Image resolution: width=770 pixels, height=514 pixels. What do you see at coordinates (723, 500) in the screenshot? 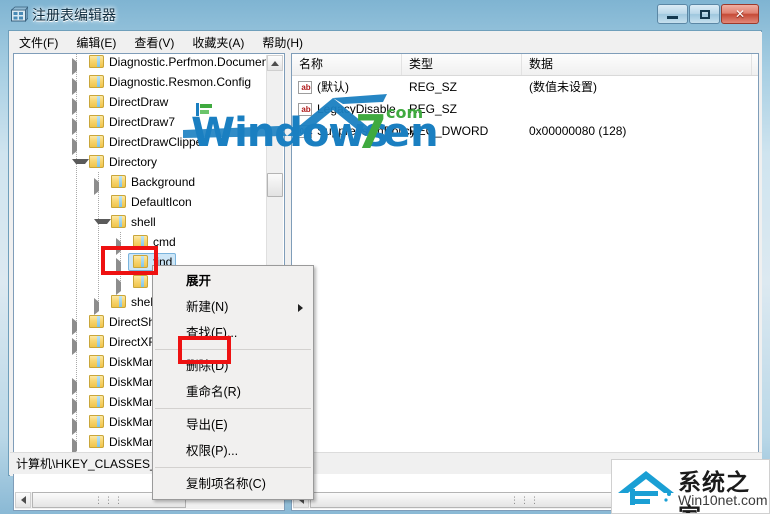
I see `logo-english-text: Win10net.com` at bounding box center [723, 500].